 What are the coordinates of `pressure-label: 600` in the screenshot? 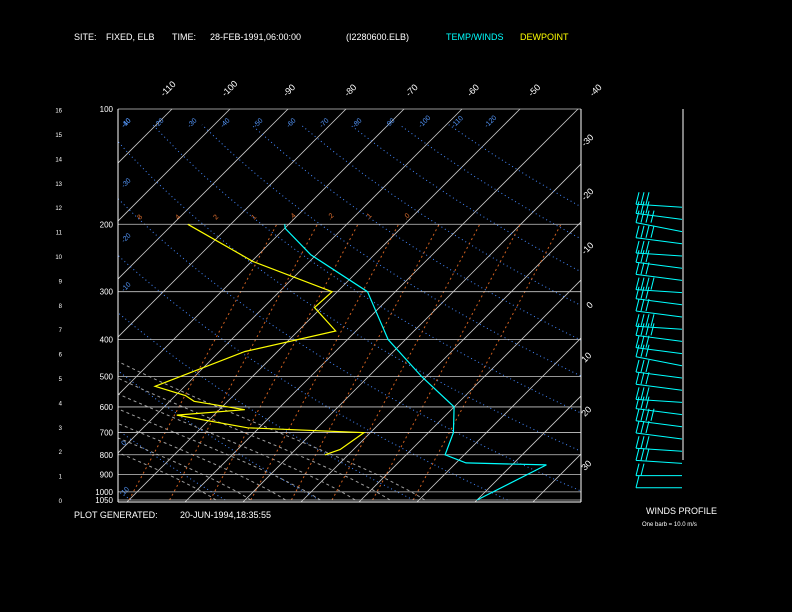 It's located at (107, 407).